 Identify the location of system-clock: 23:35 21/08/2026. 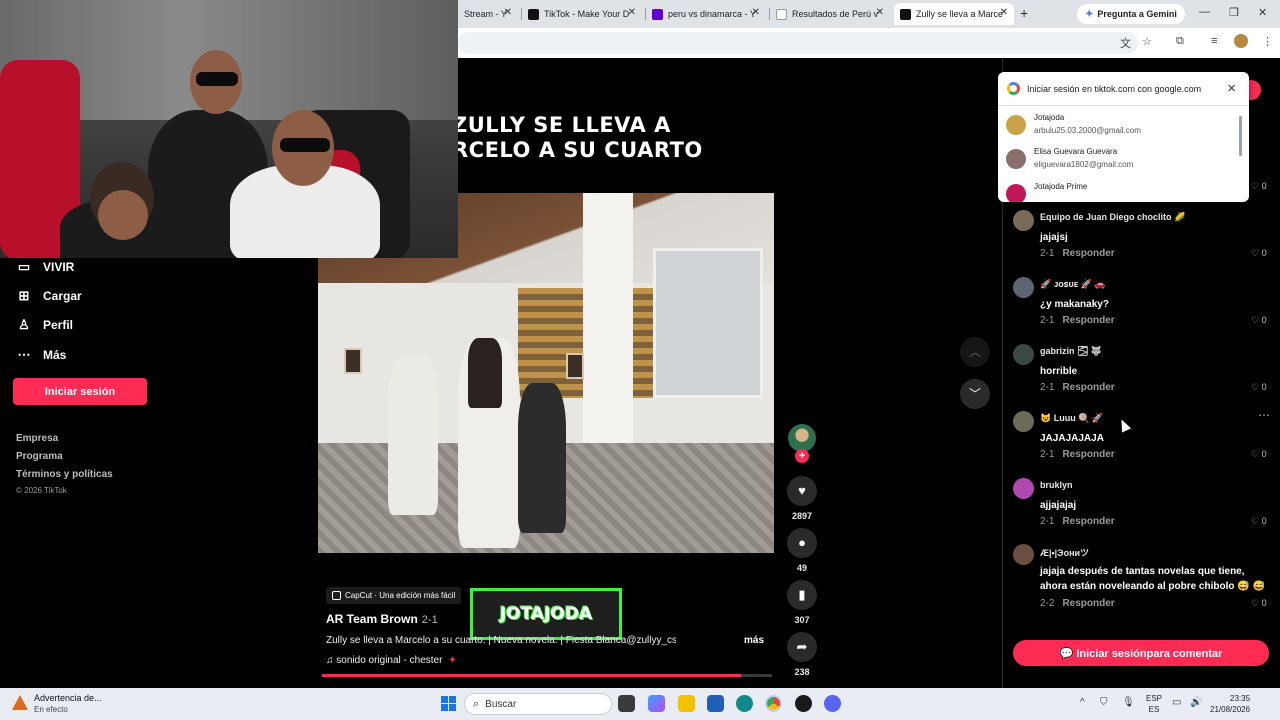
(1230, 704).